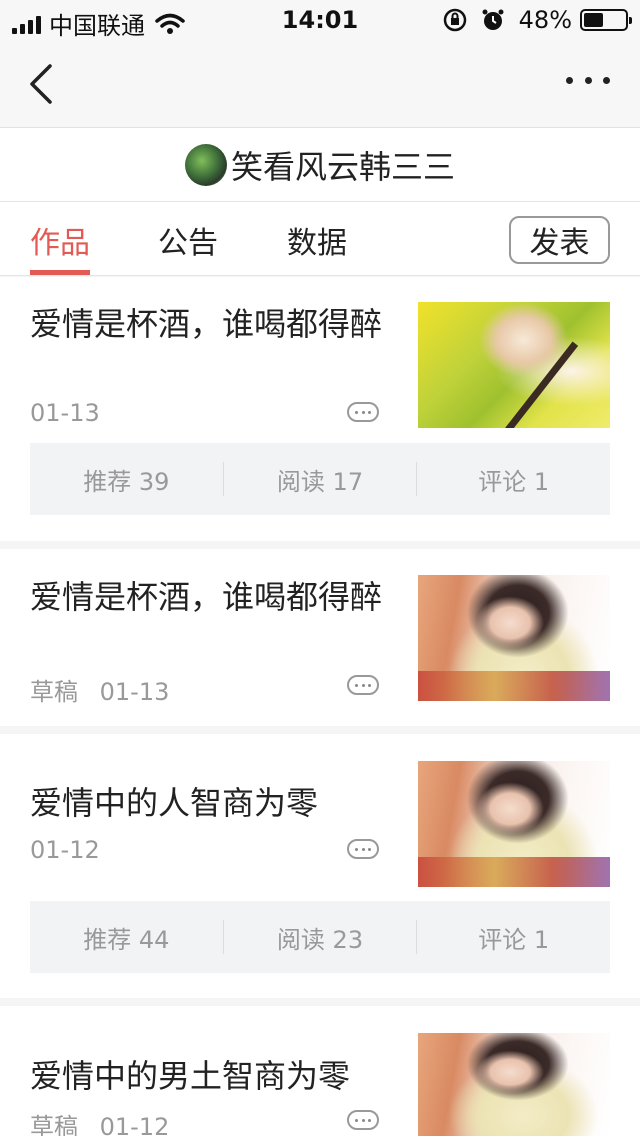 The width and height of the screenshot is (640, 1136). Describe the element at coordinates (210, 803) in the screenshot. I see `article-title: 爱情中的人智商为零` at that location.